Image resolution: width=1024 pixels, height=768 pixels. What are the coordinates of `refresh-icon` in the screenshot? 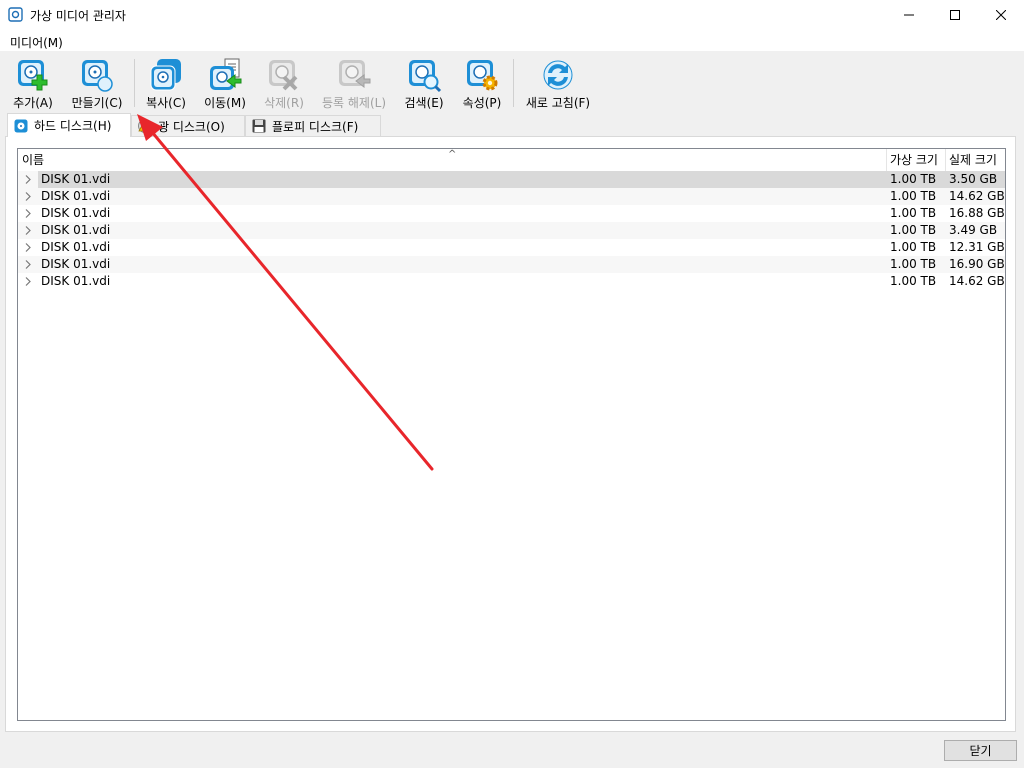 It's located at (558, 75).